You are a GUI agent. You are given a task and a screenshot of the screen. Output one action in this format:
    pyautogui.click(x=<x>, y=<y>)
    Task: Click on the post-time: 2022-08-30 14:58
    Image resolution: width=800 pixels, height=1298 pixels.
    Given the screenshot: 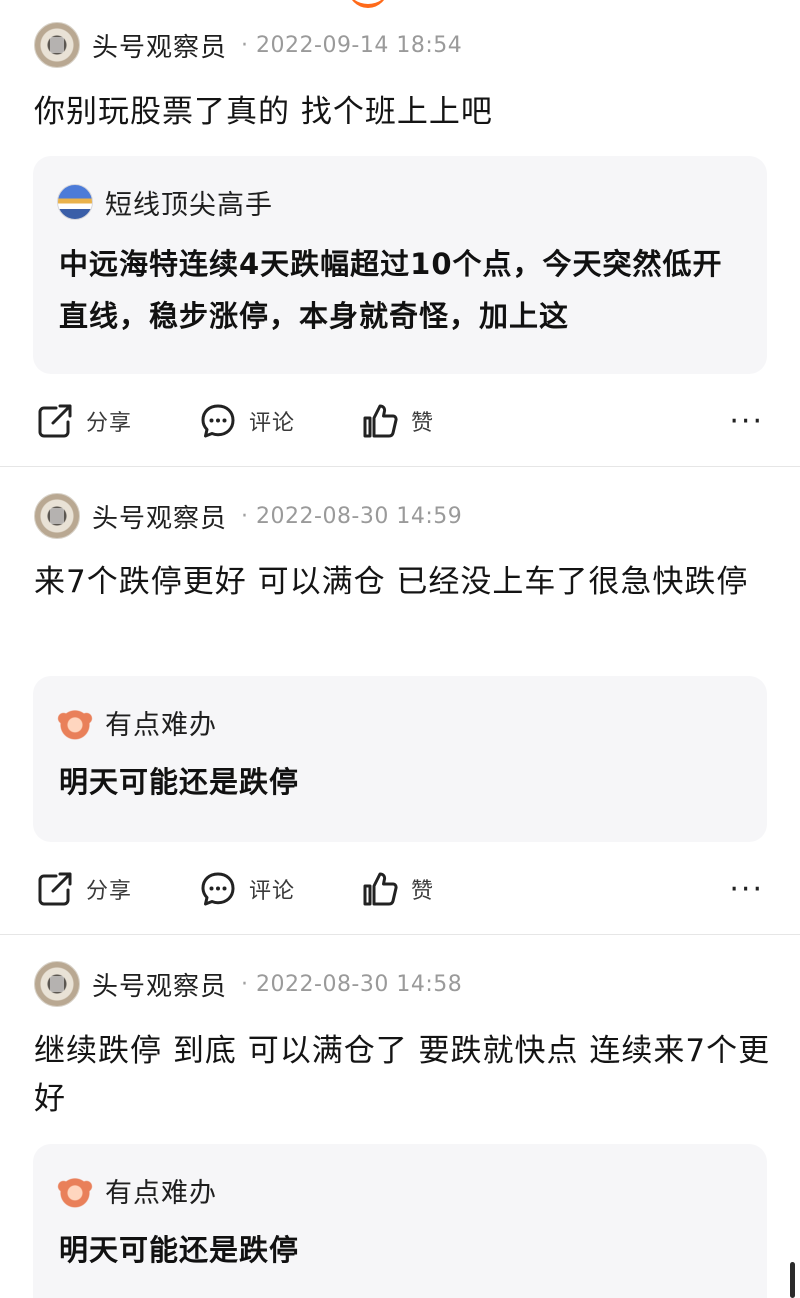 What is the action you would take?
    pyautogui.click(x=359, y=984)
    